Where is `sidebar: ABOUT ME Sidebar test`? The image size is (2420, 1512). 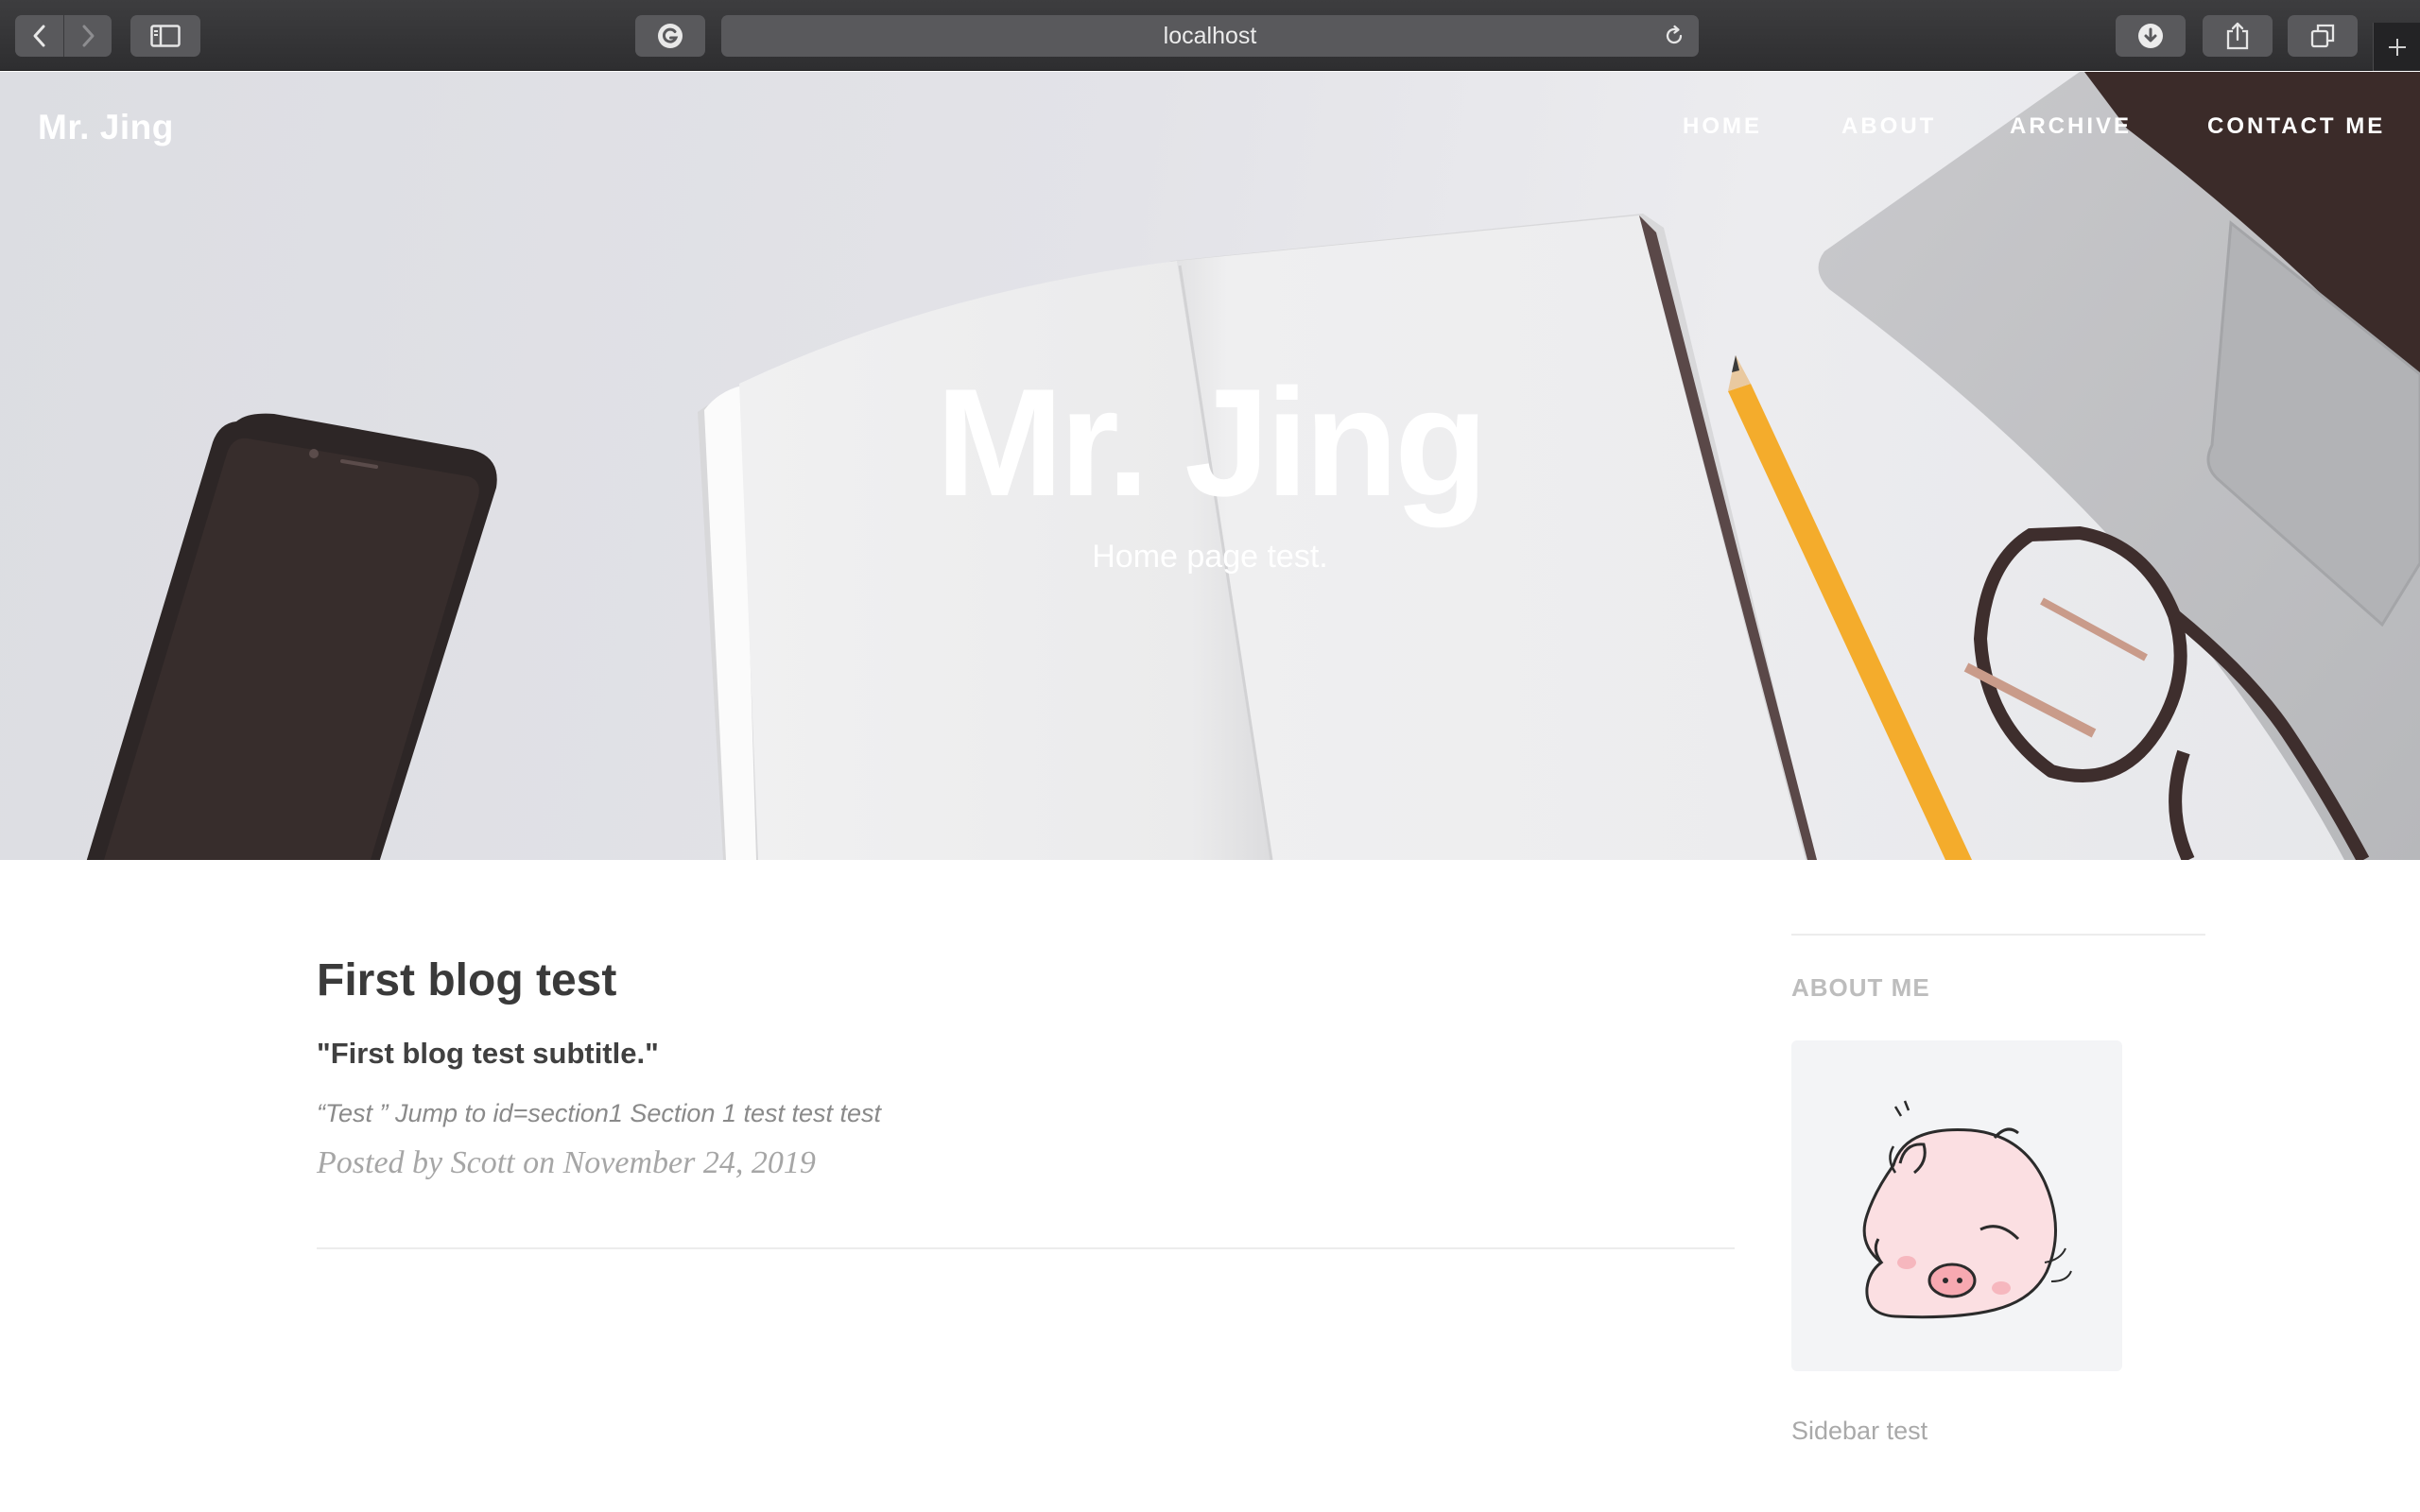 sidebar: ABOUT ME Sidebar test is located at coordinates (1998, 1190).